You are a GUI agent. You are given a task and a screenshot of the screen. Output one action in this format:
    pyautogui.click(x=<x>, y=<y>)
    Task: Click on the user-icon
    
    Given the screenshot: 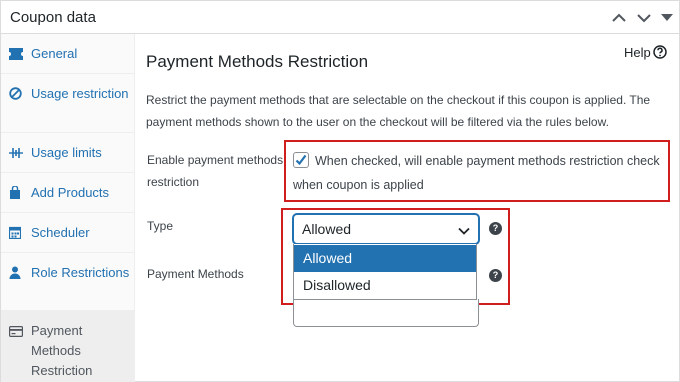 What is the action you would take?
    pyautogui.click(x=17, y=272)
    